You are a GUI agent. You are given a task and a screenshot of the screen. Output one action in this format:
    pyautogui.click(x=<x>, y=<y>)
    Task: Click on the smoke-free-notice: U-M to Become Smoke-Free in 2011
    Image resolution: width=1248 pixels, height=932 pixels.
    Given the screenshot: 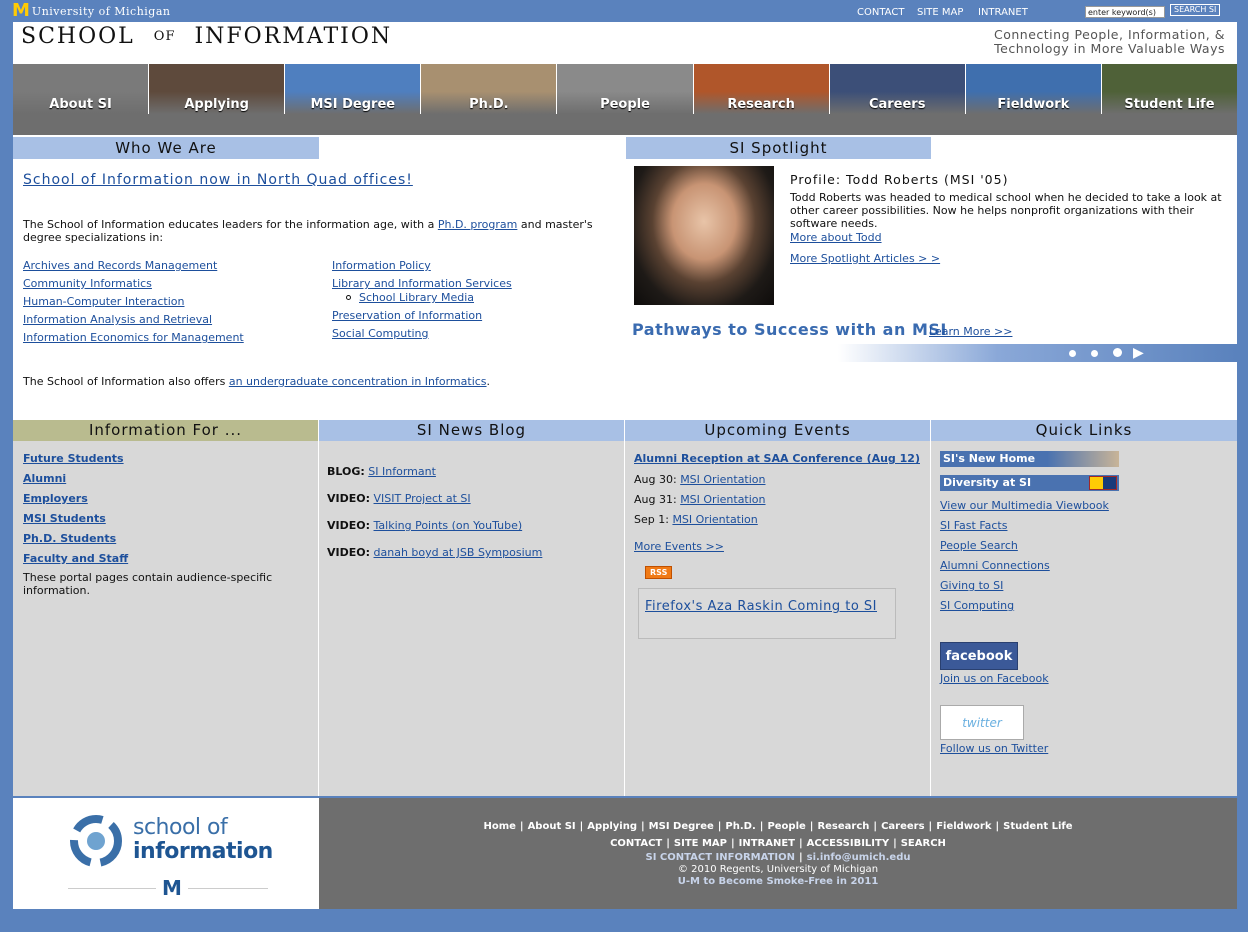 What is the action you would take?
    pyautogui.click(x=778, y=882)
    